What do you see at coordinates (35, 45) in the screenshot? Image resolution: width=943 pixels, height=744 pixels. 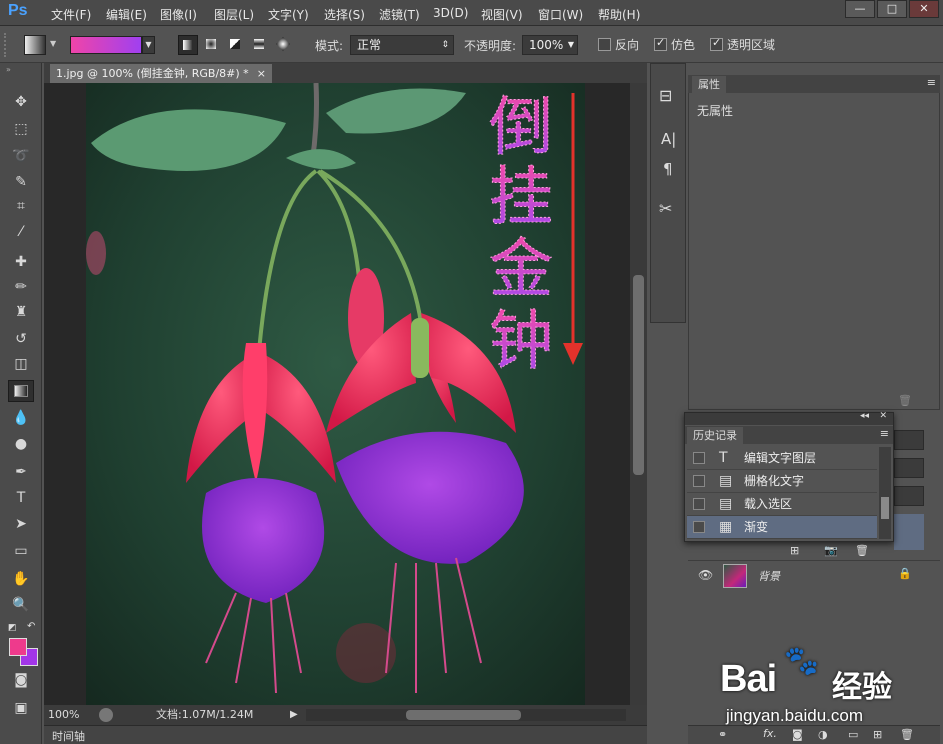 I see `tool-preset-icon` at bounding box center [35, 45].